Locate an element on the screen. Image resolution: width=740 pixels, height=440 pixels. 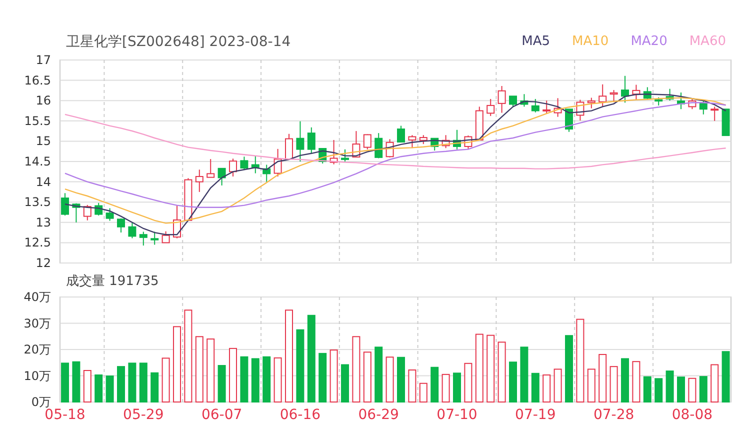
axis-label: 12 is located at coordinates (43, 263).